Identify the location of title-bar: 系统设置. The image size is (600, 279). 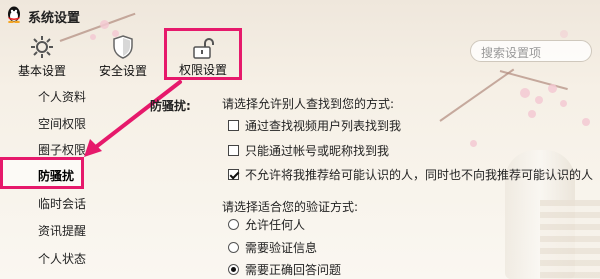
(300, 15).